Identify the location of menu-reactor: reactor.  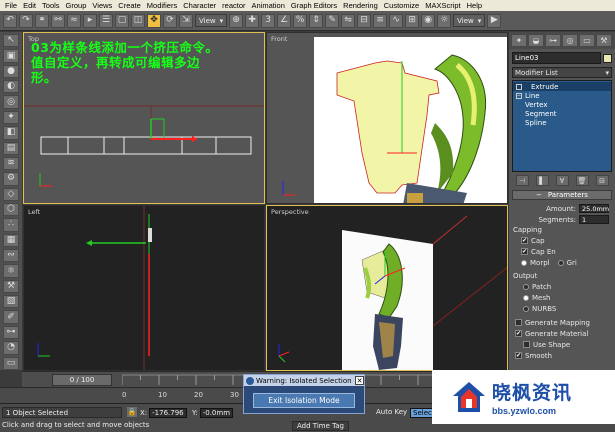
(233, 5).